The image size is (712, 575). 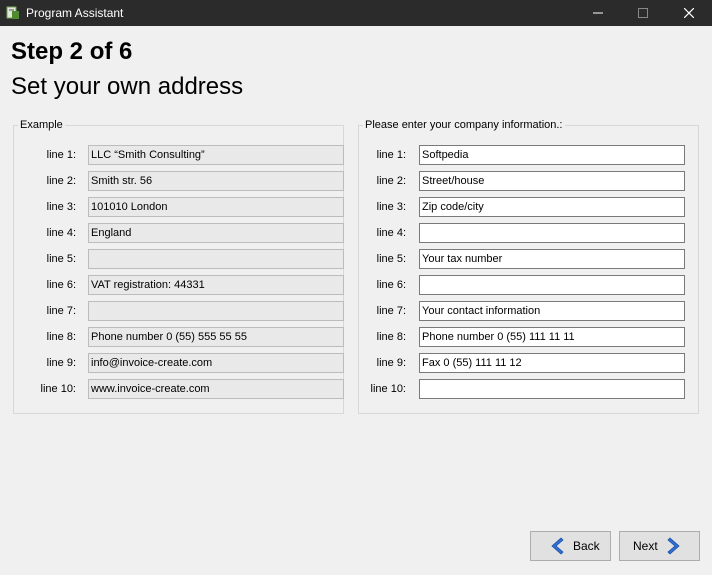 What do you see at coordinates (552, 337) in the screenshot?
I see `company-line-8-input: Phone number 0 (55) 111 11 11` at bounding box center [552, 337].